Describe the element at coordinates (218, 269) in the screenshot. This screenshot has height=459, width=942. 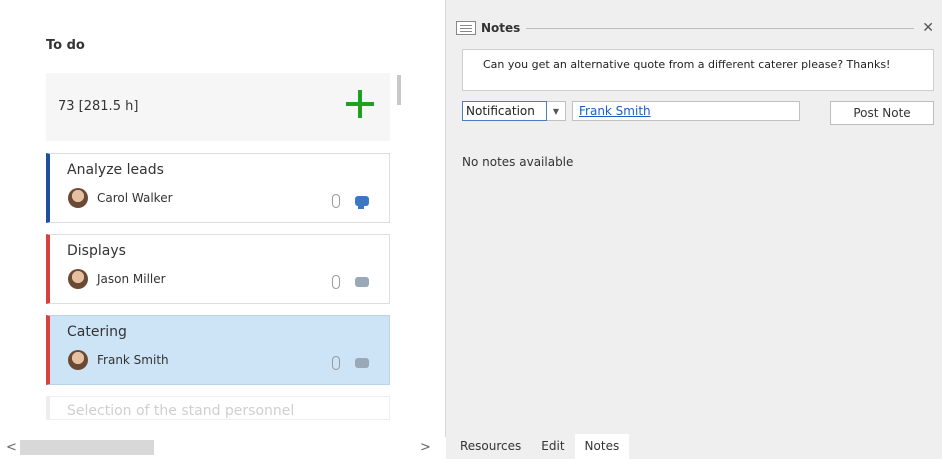
I see `task-card-displays: Displays Jason Miller` at that location.